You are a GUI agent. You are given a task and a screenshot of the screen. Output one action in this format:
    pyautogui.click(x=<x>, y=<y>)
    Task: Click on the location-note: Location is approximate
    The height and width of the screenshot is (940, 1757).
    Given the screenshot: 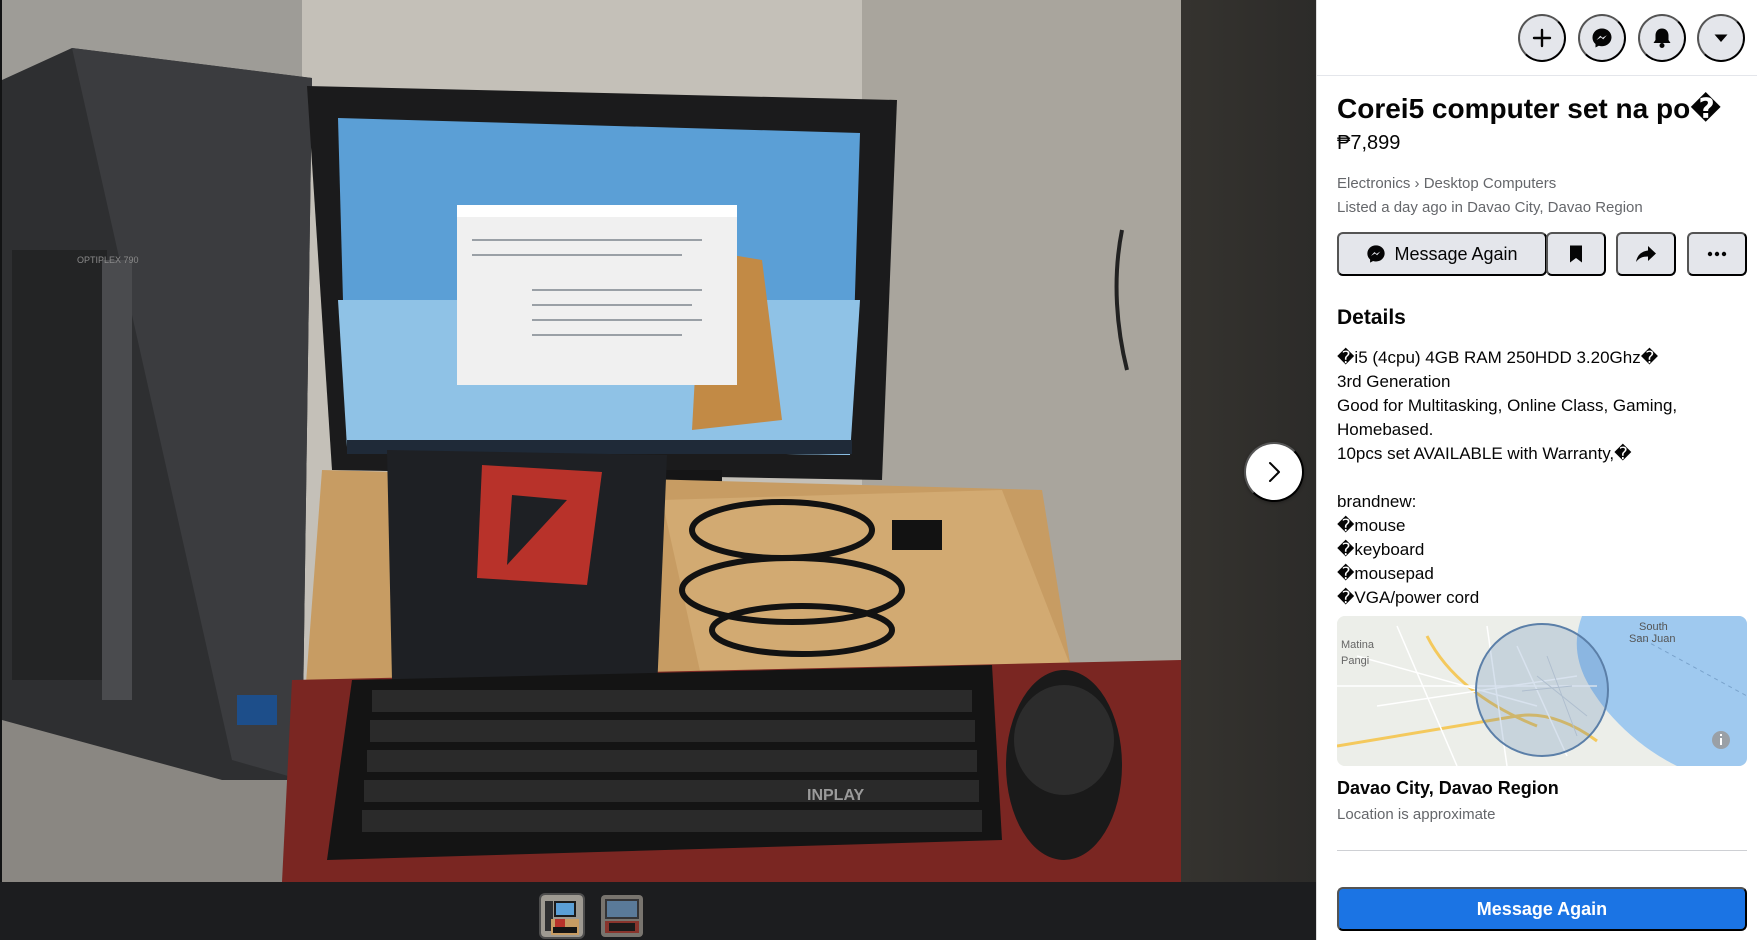 What is the action you would take?
    pyautogui.click(x=1416, y=814)
    